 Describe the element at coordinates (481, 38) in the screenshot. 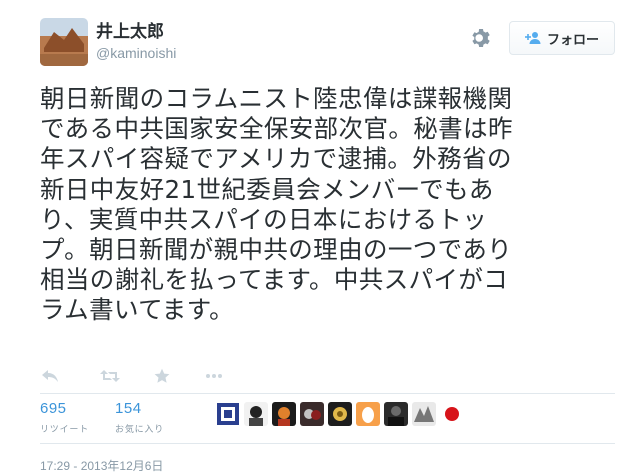

I see `gear-icon` at that location.